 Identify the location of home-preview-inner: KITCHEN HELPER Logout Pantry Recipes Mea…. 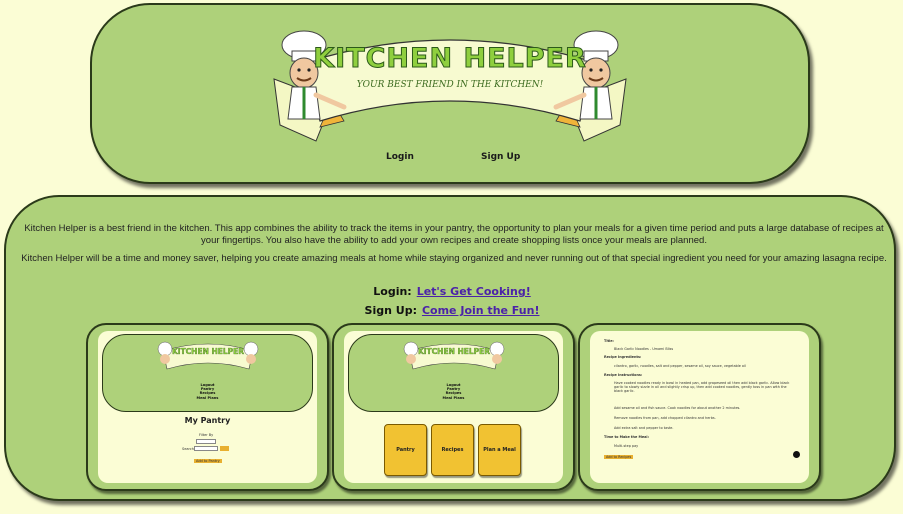
(453, 407).